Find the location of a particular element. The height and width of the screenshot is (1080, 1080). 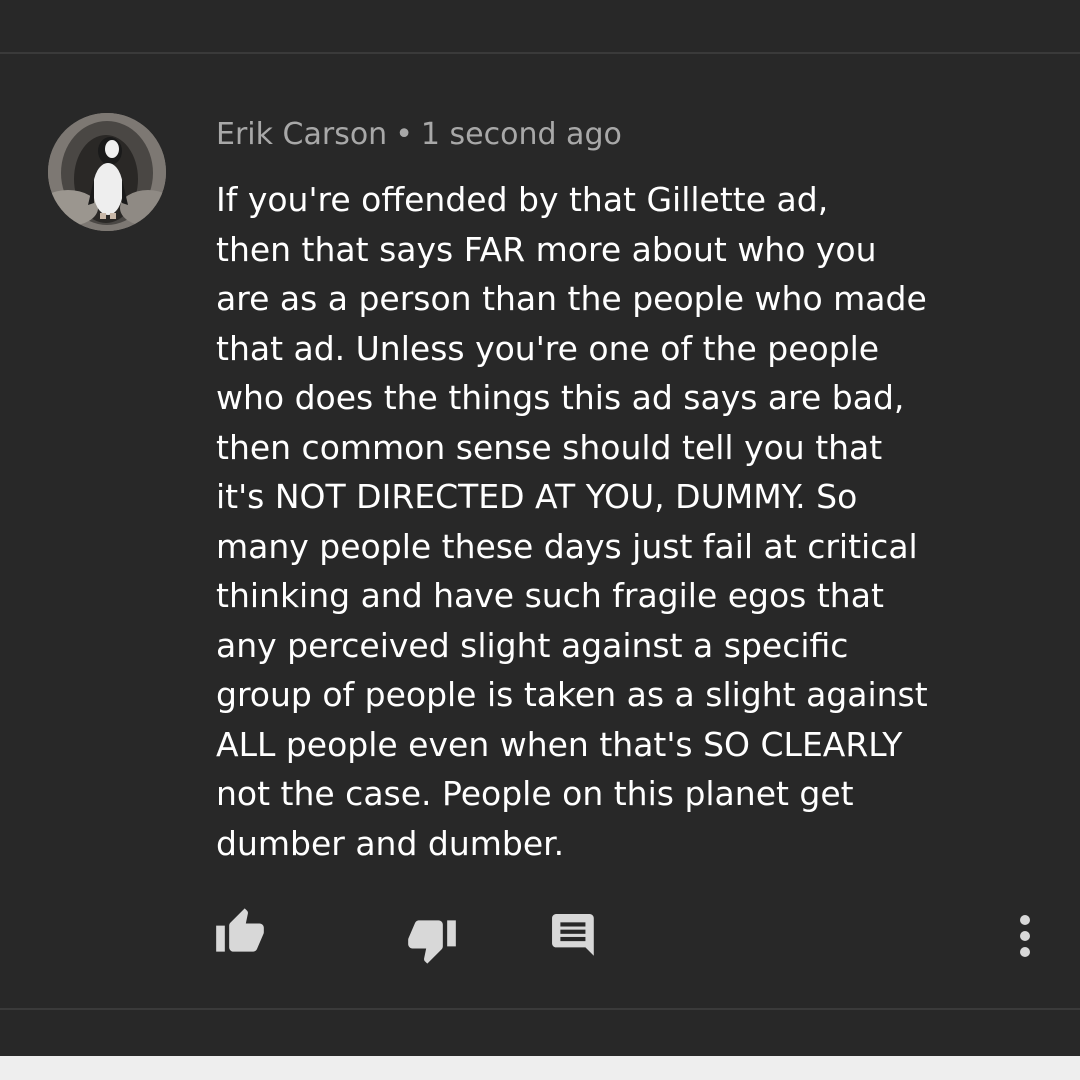

comment-line: any perceived slight against a specific is located at coordinates (532, 645).